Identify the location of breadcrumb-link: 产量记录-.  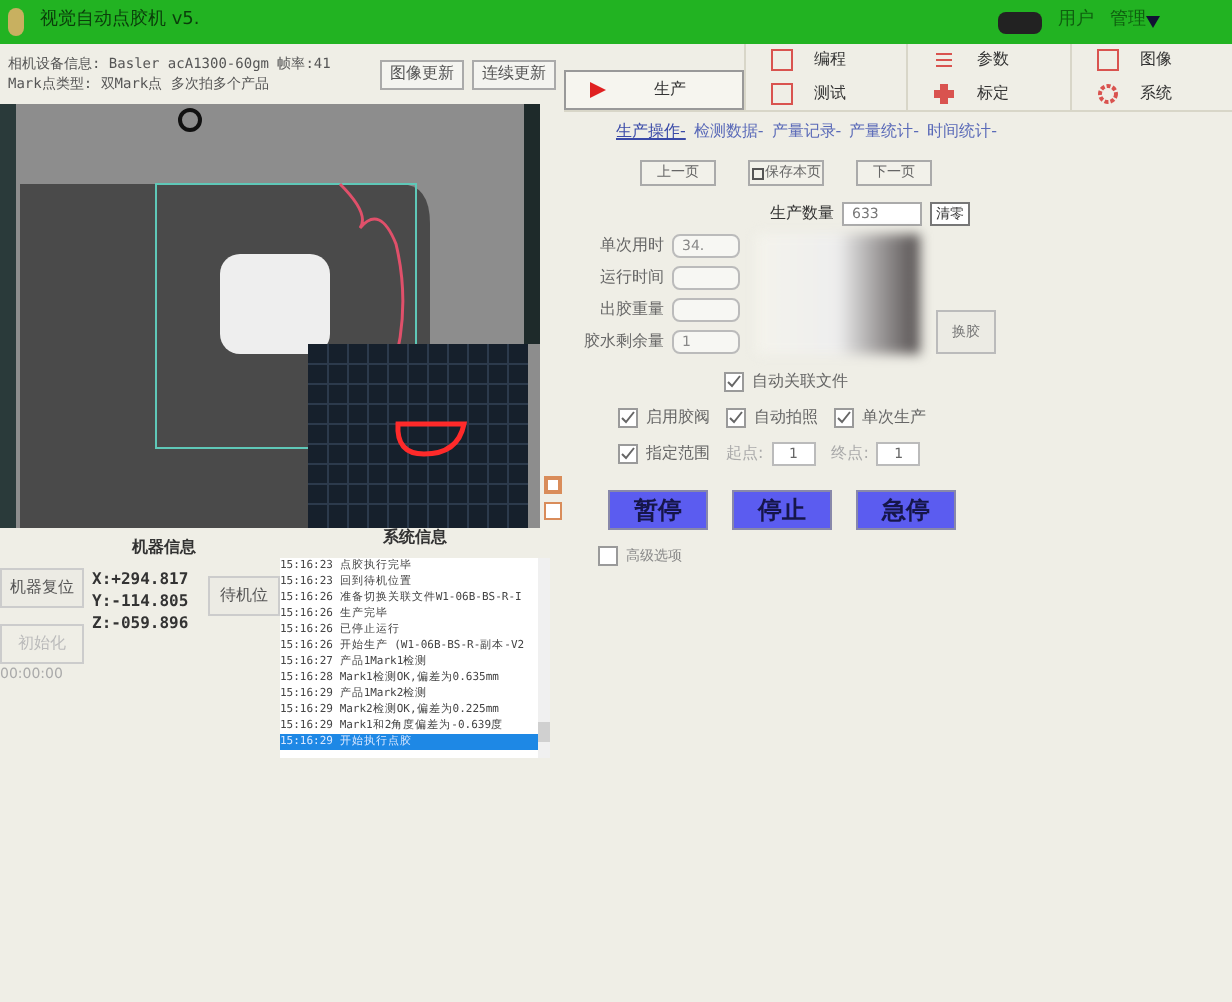
(806, 132).